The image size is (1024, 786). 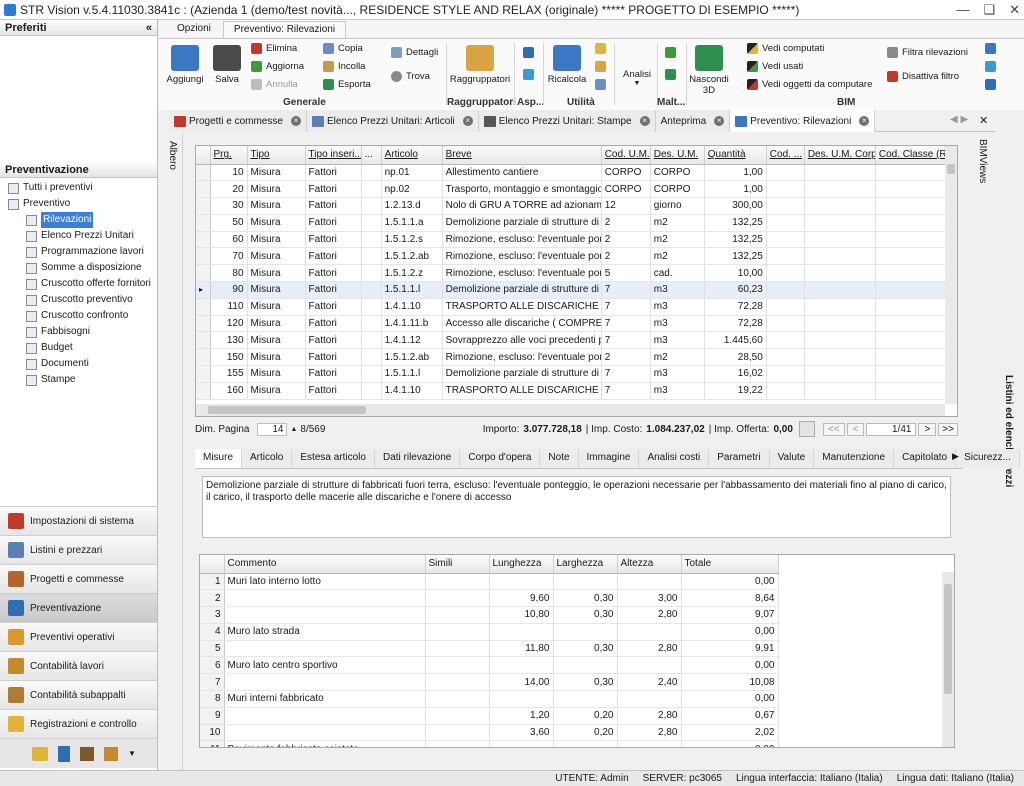 I want to click on detail-tab: Note, so click(x=559, y=458).